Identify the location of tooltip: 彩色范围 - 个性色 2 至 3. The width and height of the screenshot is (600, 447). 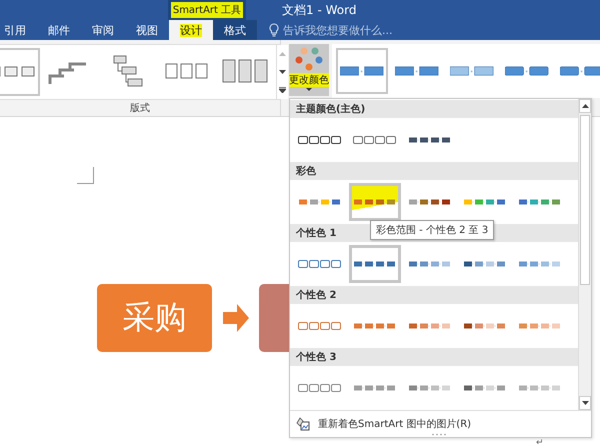
(432, 230).